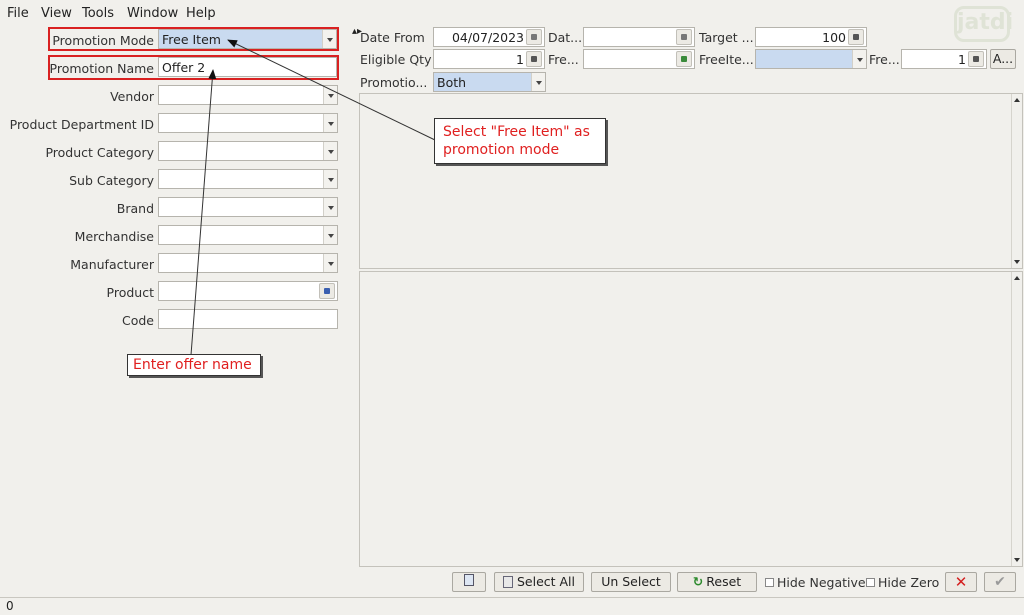  I want to click on hide-zero-label: Hide Zero, so click(909, 582).